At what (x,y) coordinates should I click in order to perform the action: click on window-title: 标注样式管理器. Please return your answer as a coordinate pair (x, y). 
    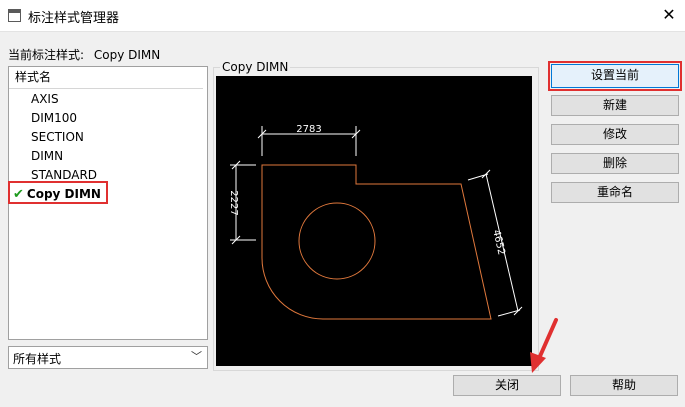
    Looking at the image, I should click on (74, 18).